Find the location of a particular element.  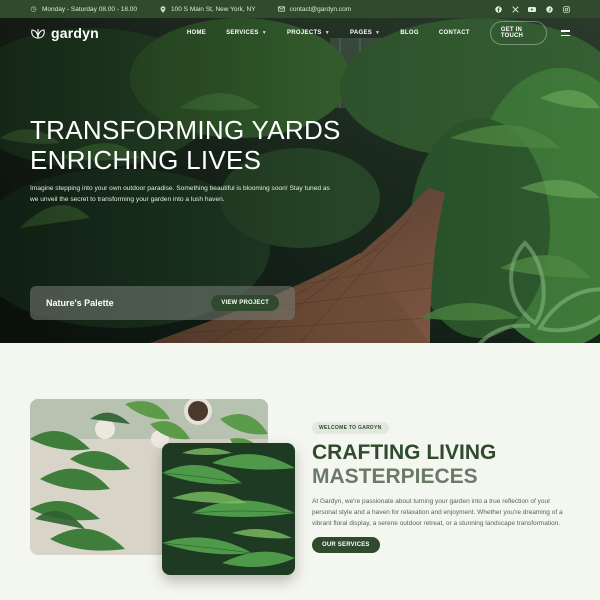

logo-leaf-icon is located at coordinates (38, 34).